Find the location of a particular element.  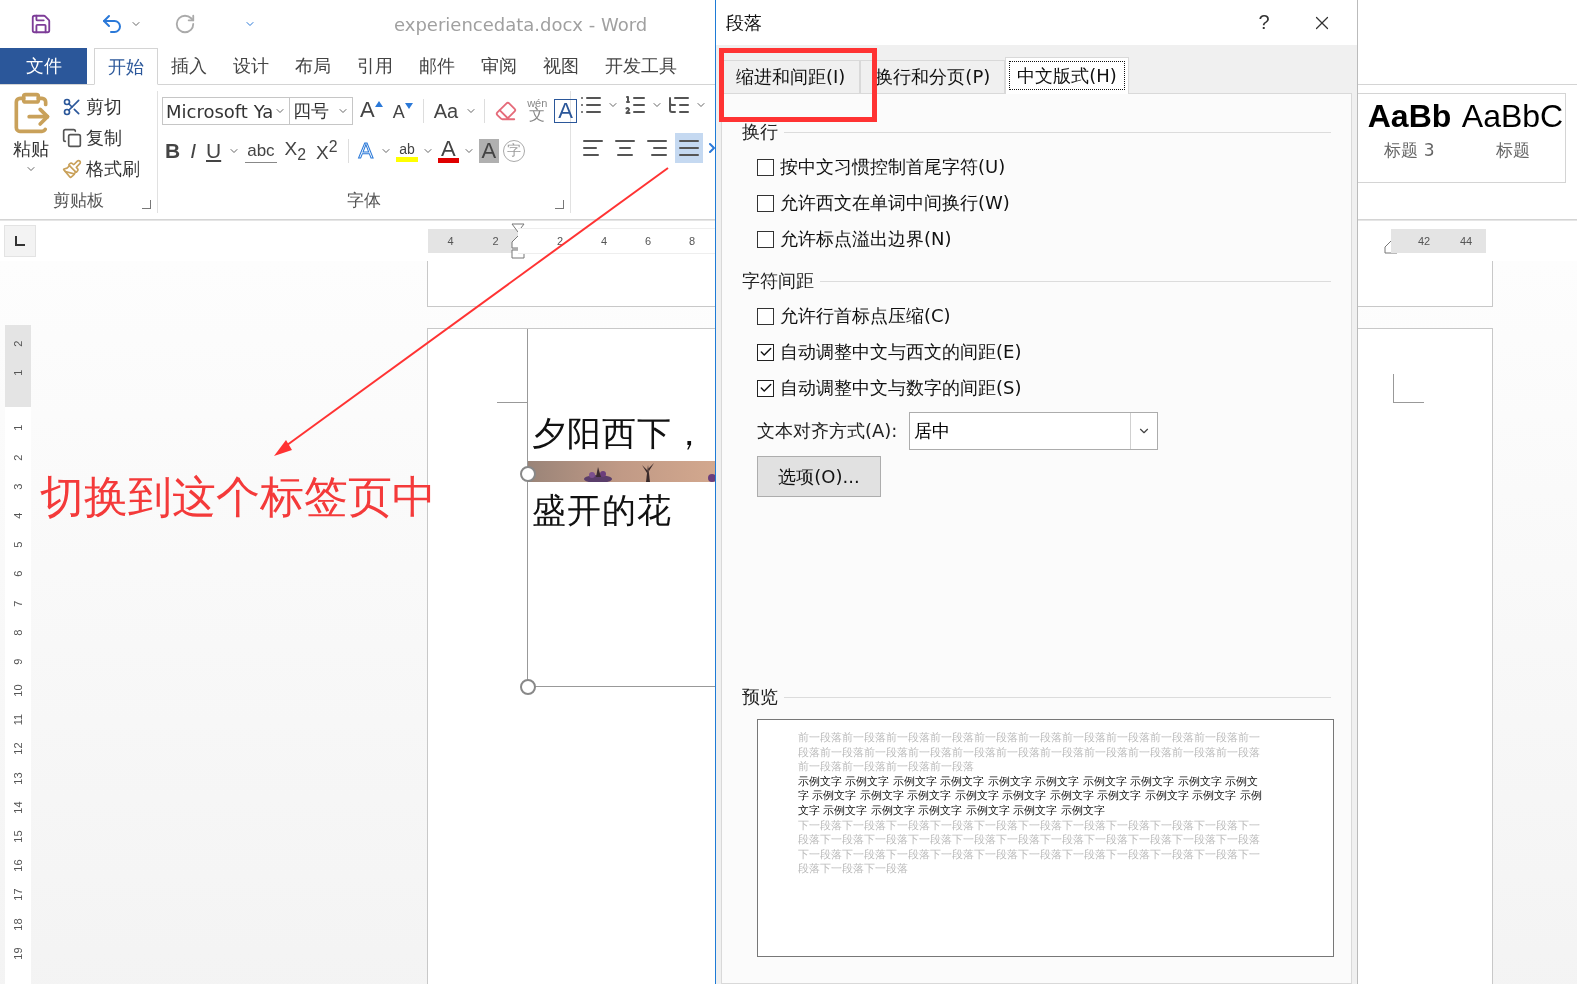

highlight-button: ab is located at coordinates (407, 151).